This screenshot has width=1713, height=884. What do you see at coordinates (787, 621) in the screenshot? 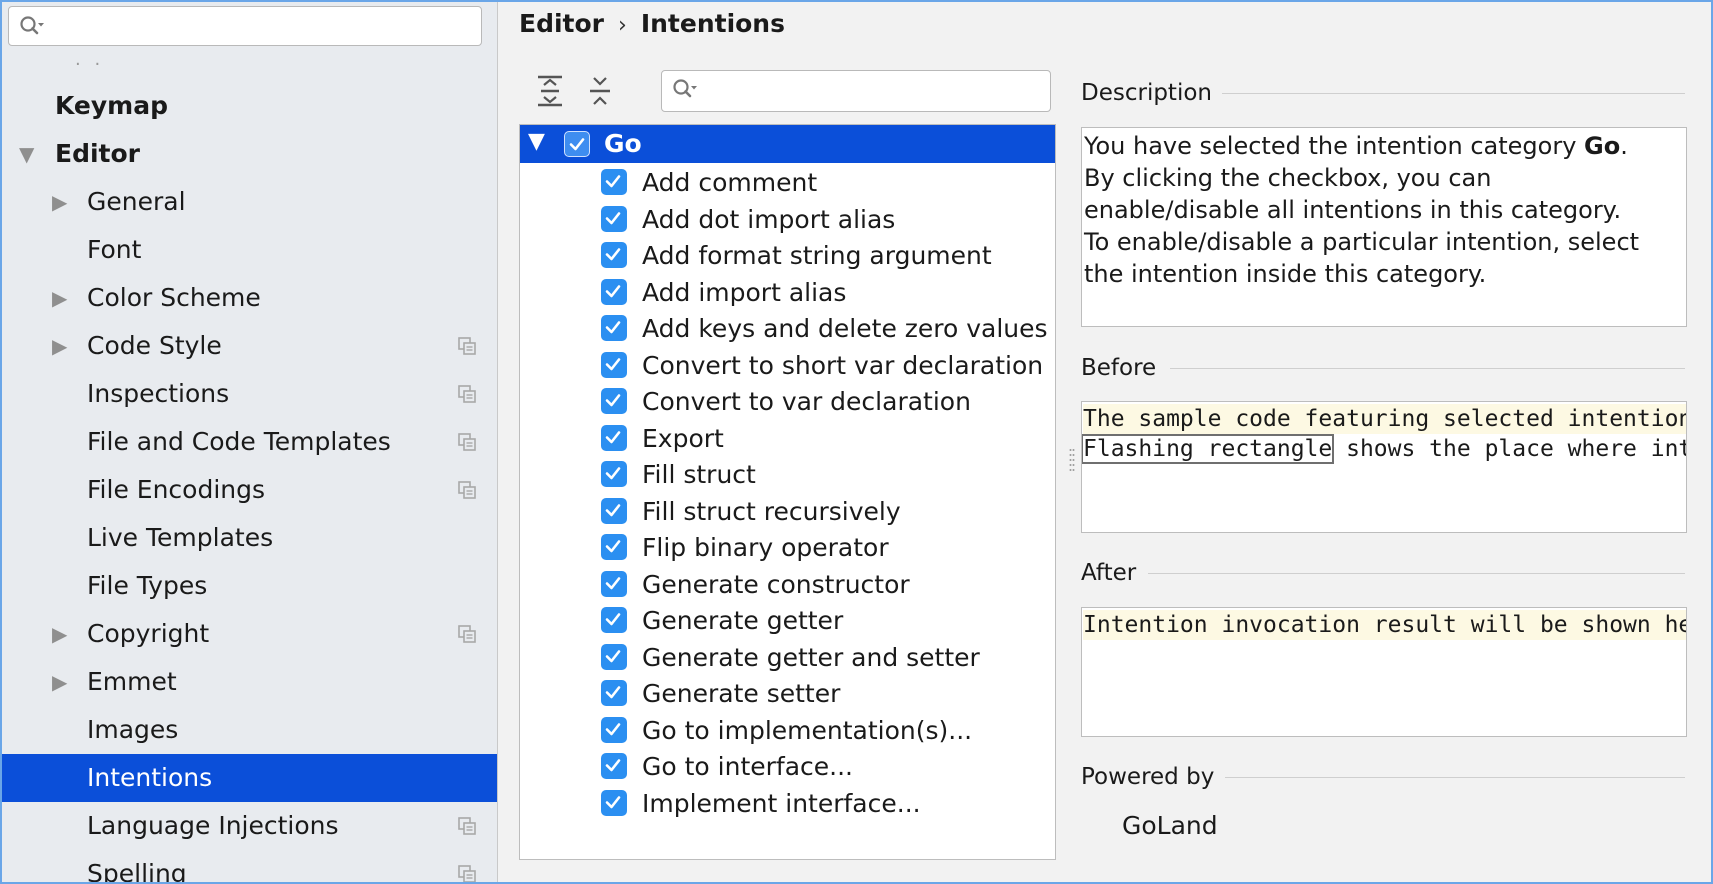
I see `tree-item: Generate getter` at bounding box center [787, 621].